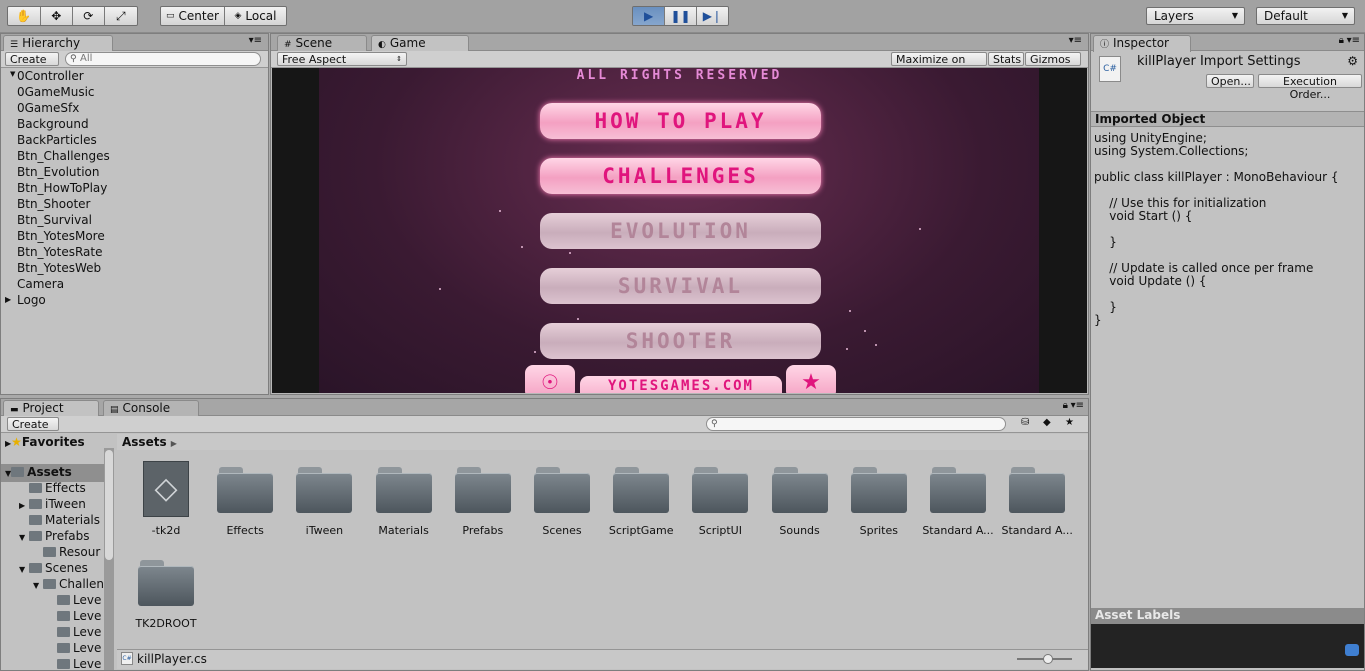 The width and height of the screenshot is (1365, 671). I want to click on tab-game: ◐ Game, so click(420, 43).